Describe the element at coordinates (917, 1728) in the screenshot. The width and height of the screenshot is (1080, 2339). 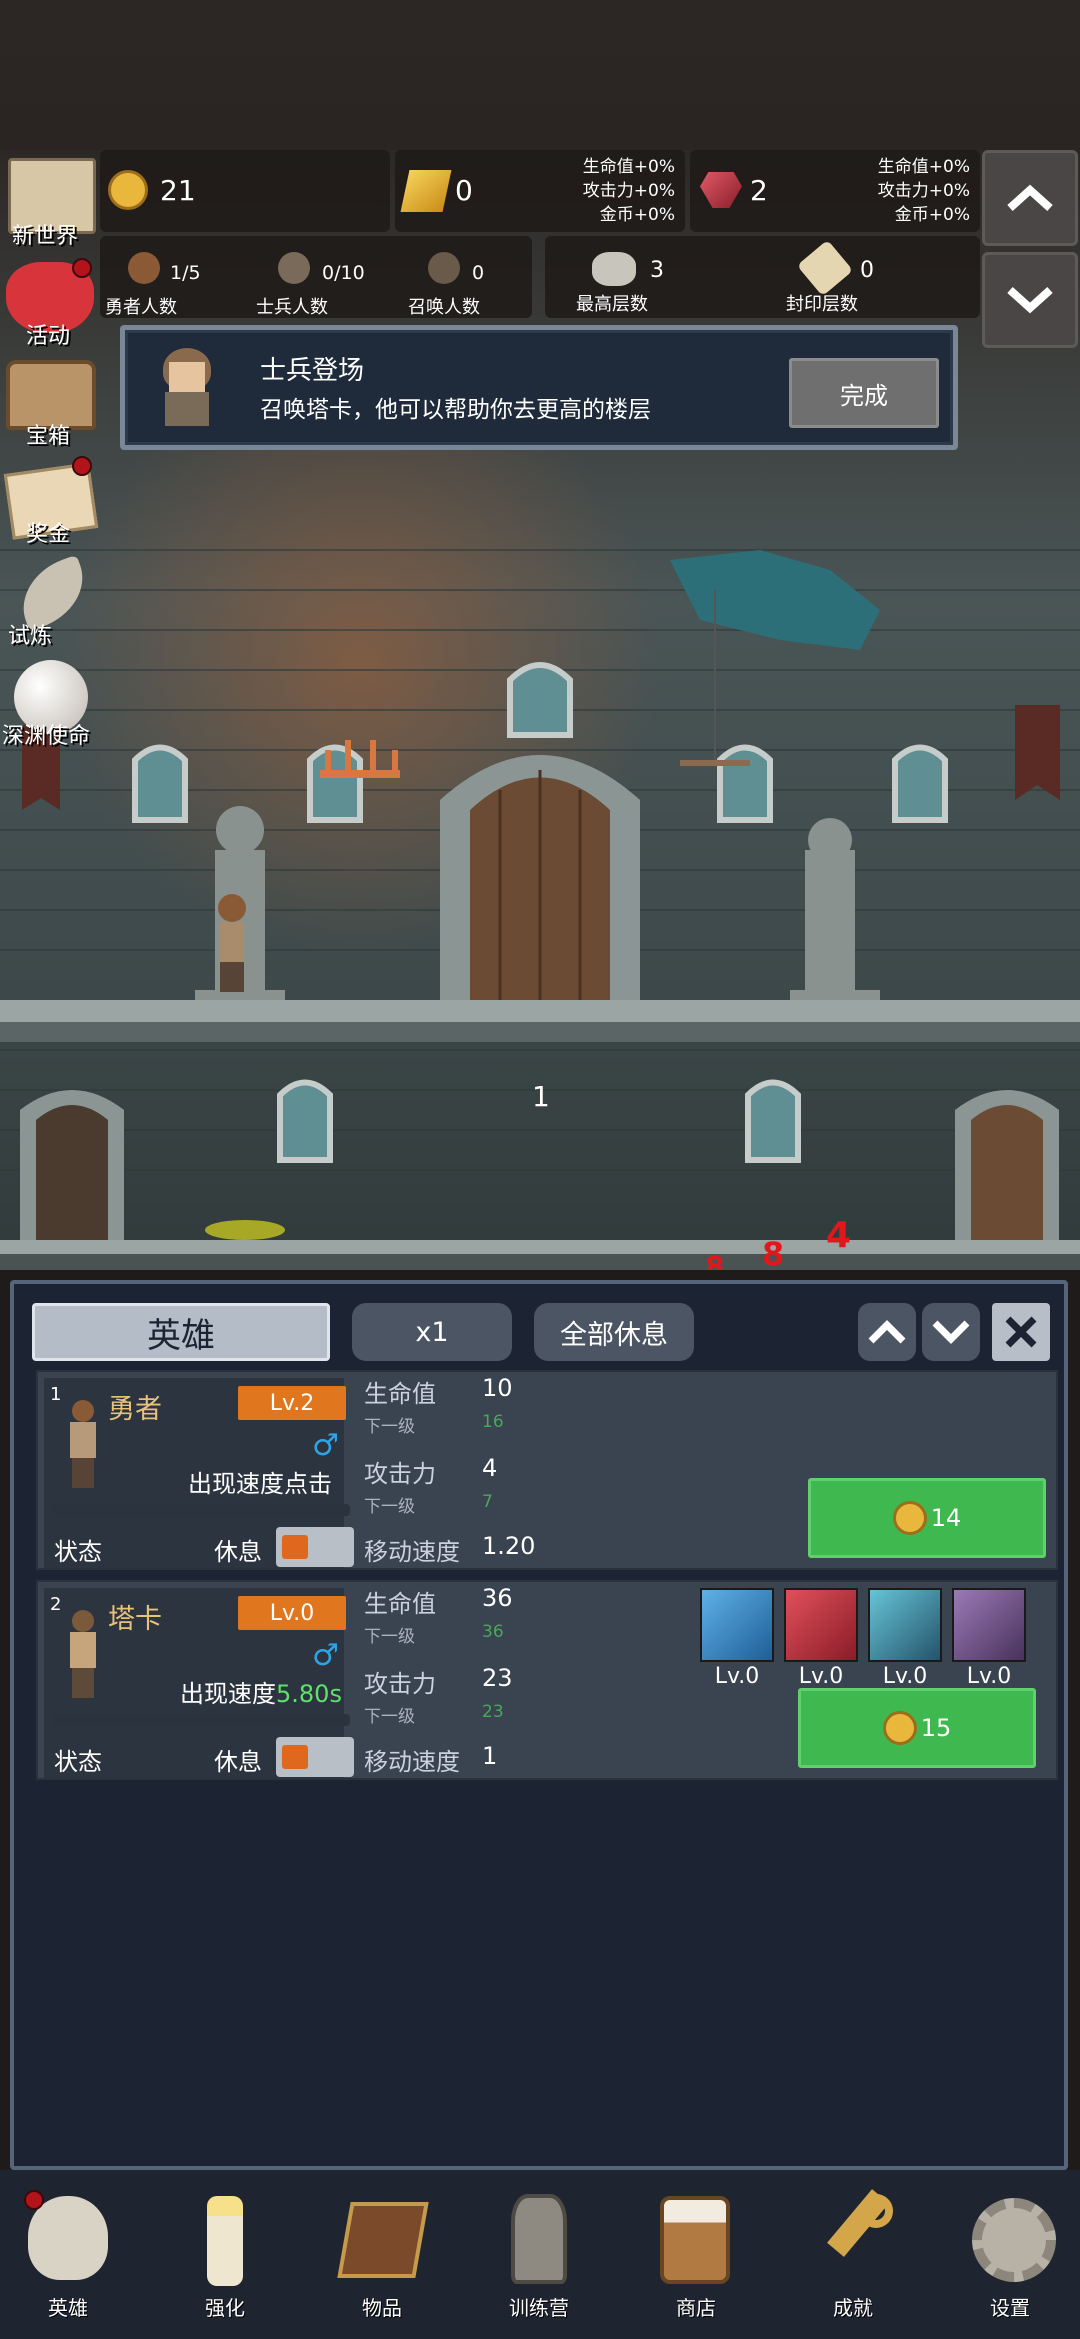
I see `upgrade-button: 15` at that location.